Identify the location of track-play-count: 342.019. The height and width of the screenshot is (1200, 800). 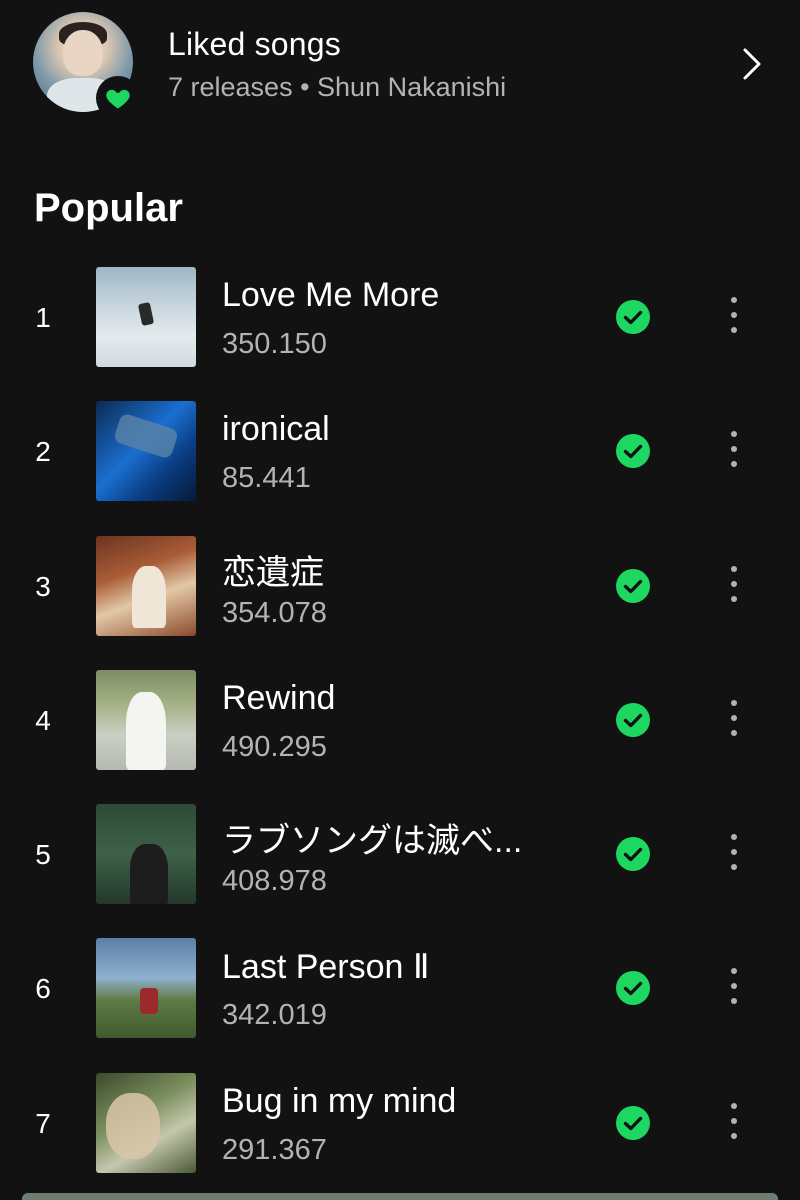
(274, 1015).